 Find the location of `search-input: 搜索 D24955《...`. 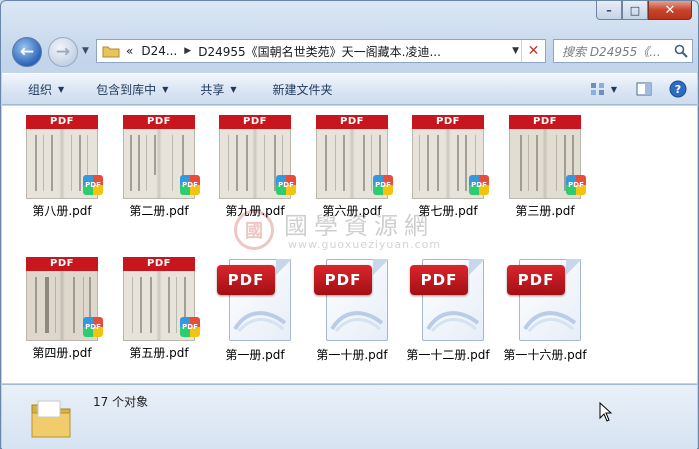

search-input: 搜索 D24955《... is located at coordinates (618, 51).